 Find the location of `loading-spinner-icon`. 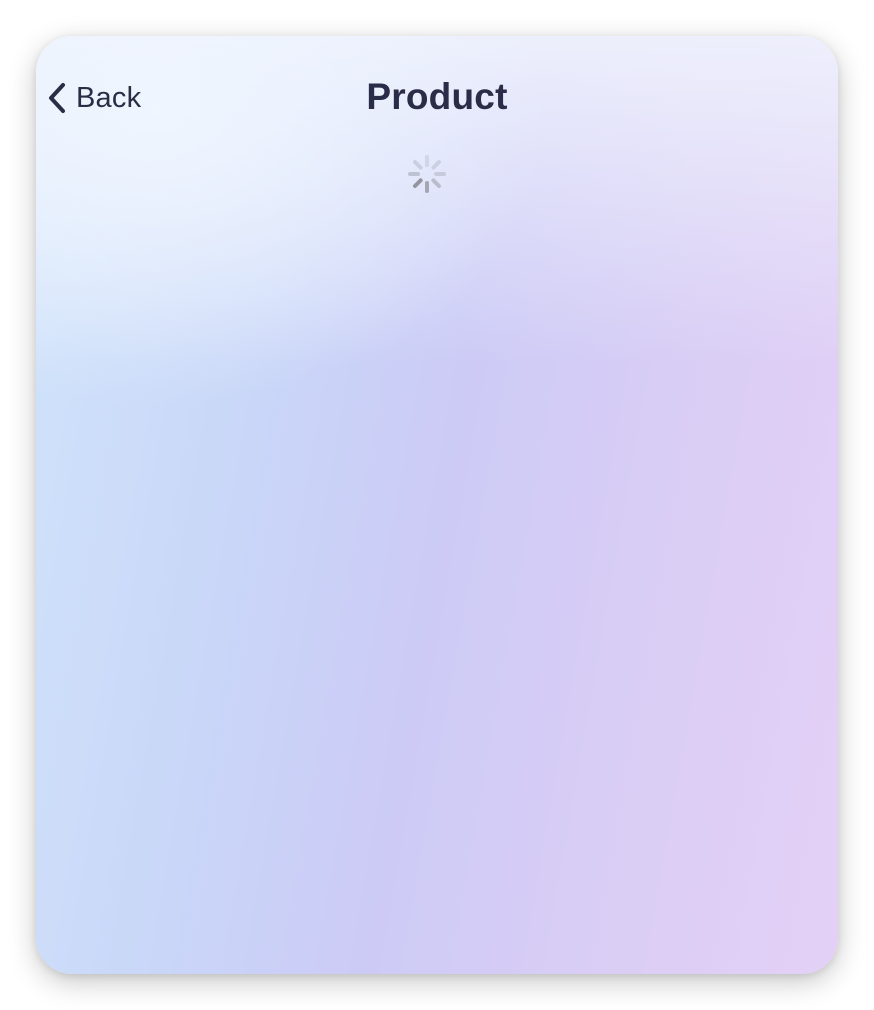

loading-spinner-icon is located at coordinates (427, 174).